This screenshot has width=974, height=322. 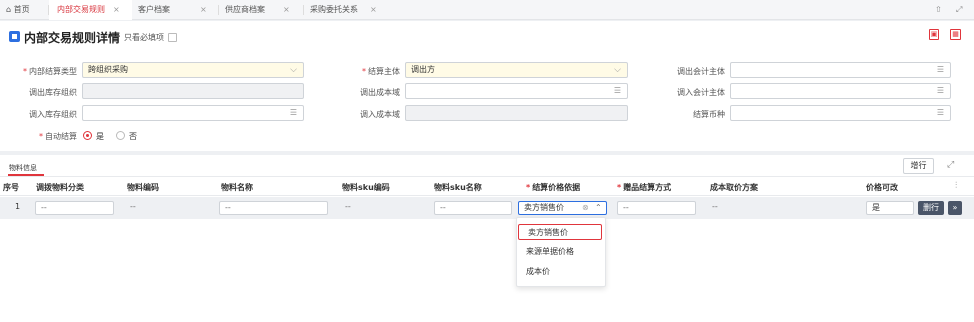 I want to click on in-stock-org-input: ☰, so click(x=193, y=113).